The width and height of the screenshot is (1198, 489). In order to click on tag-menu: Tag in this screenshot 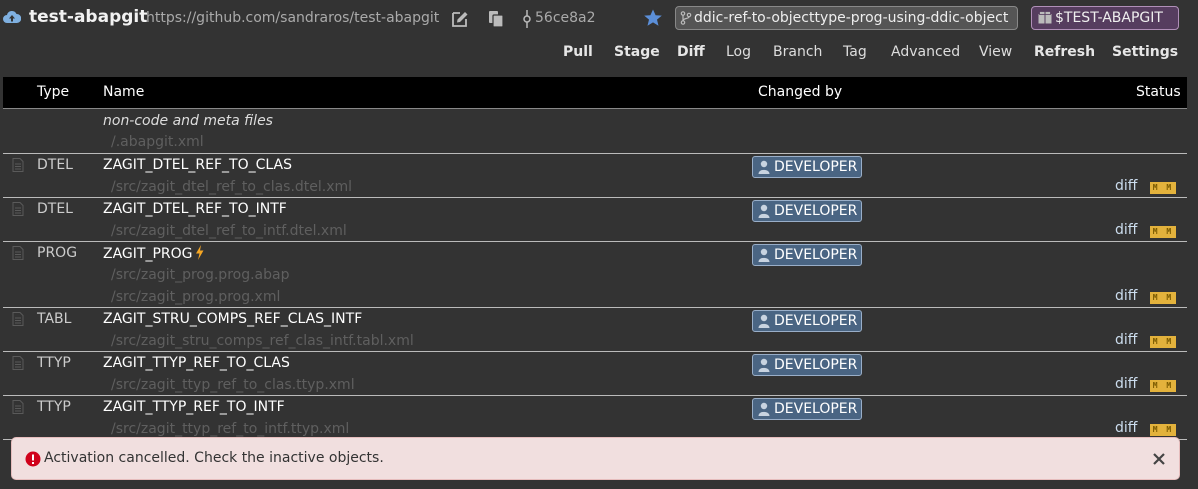, I will do `click(855, 52)`.